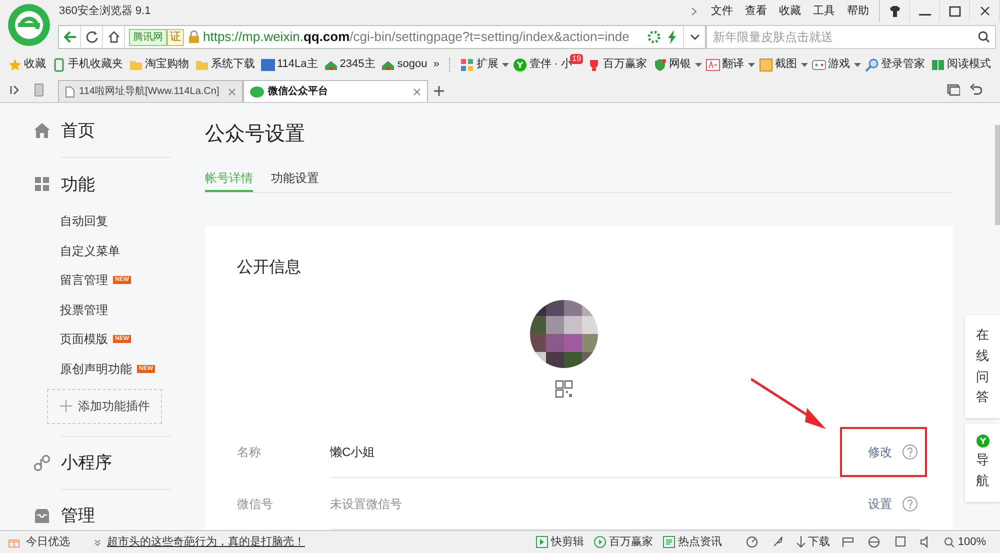 Image resolution: width=1000 pixels, height=553 pixels. What do you see at coordinates (269, 268) in the screenshot?
I see `section-title: 公开信息` at bounding box center [269, 268].